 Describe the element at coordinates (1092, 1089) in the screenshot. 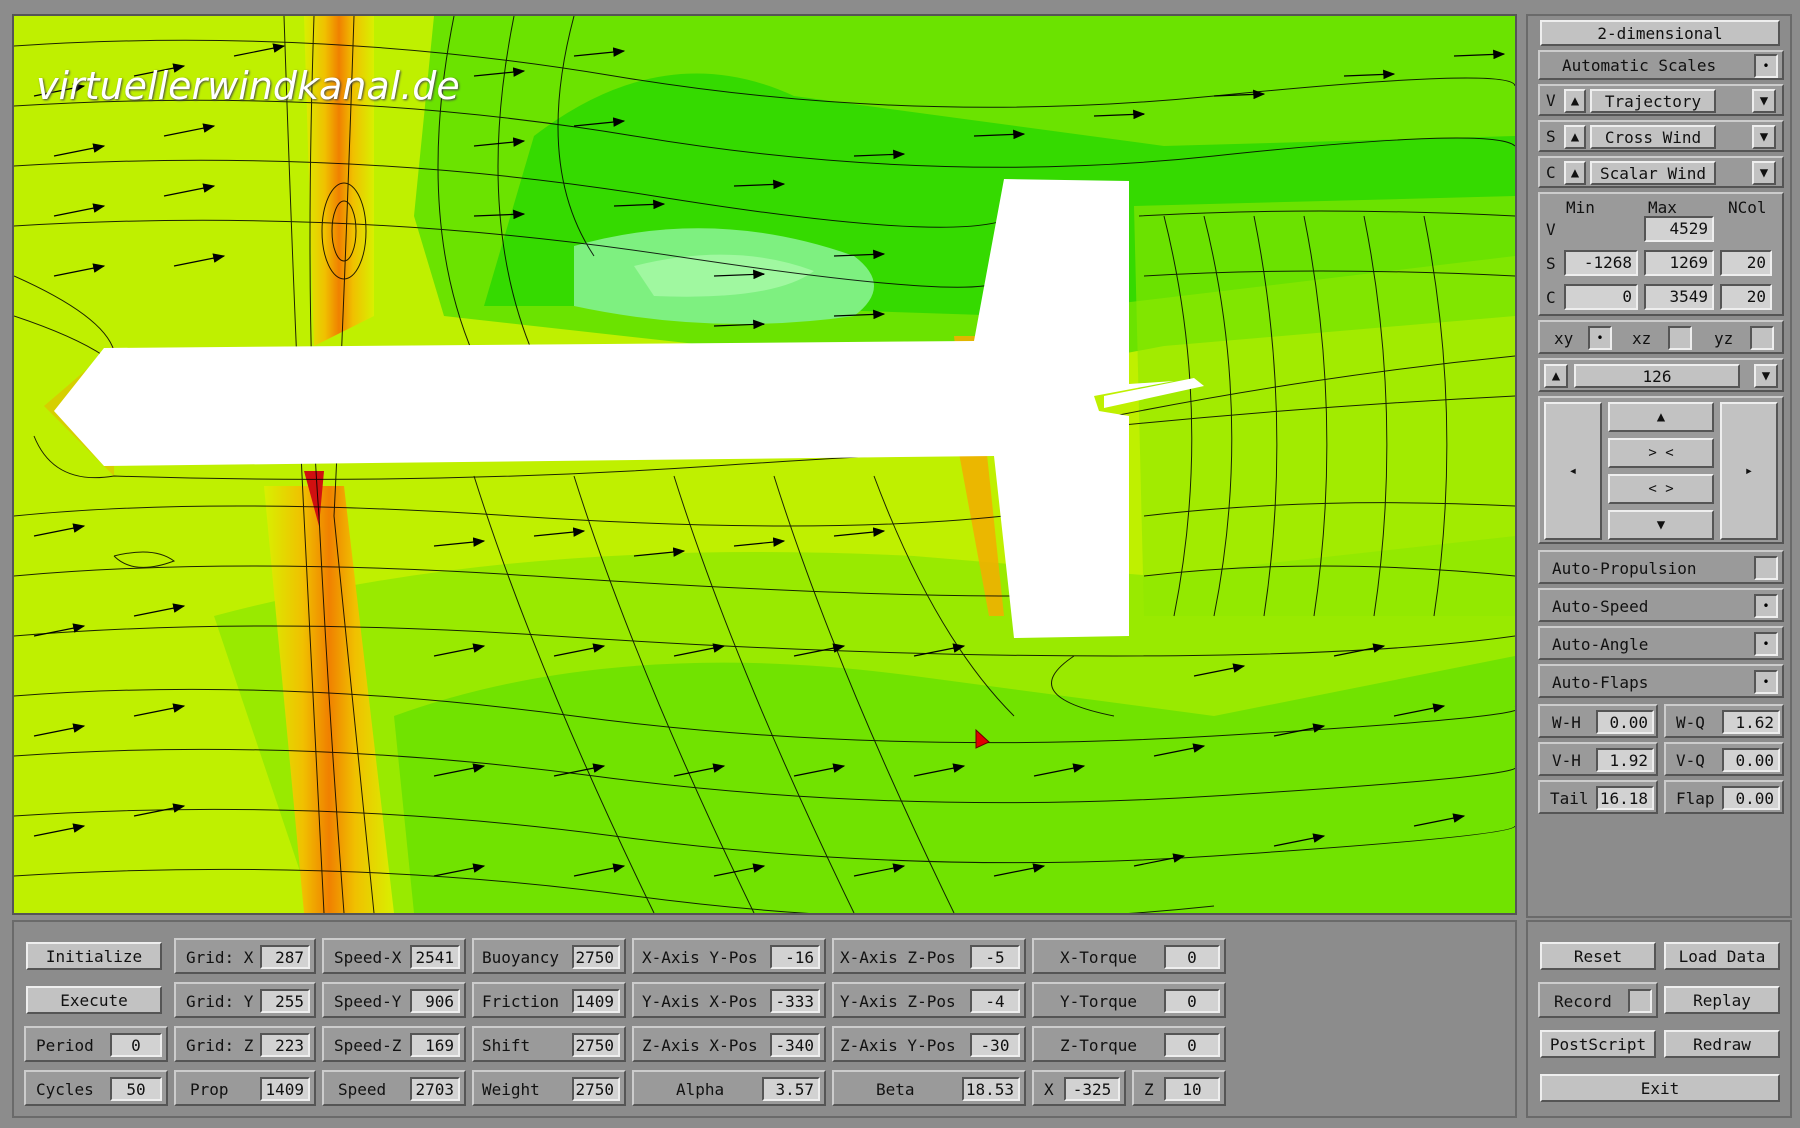

I see `x-field: -325` at that location.